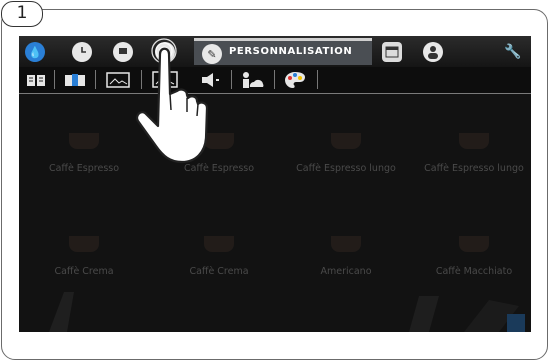 The image size is (549, 361). I want to click on product-label: Americano, so click(346, 271).